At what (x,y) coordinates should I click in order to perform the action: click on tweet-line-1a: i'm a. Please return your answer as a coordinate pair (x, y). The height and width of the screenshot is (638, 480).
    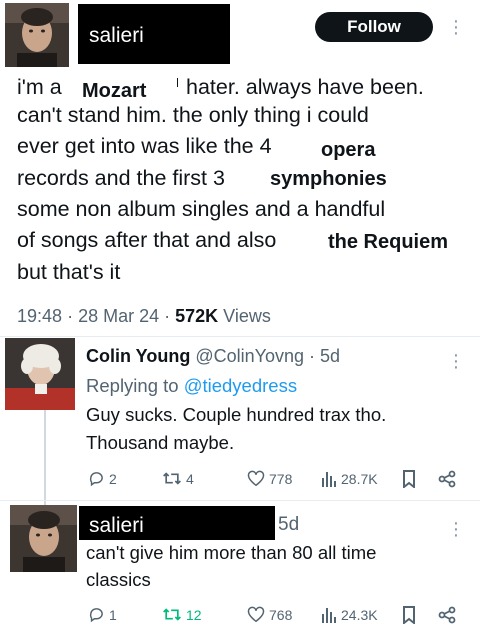
    Looking at the image, I should click on (39, 87).